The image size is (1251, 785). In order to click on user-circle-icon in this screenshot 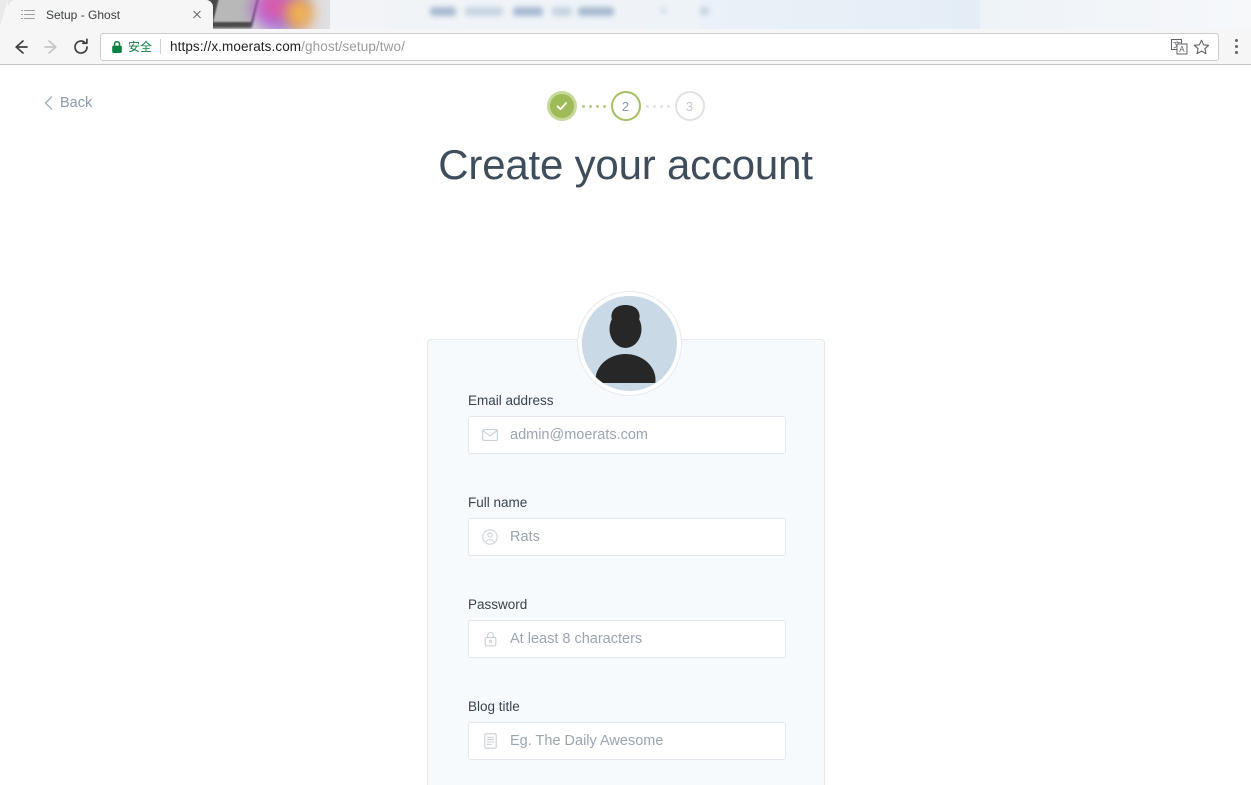, I will do `click(490, 537)`.